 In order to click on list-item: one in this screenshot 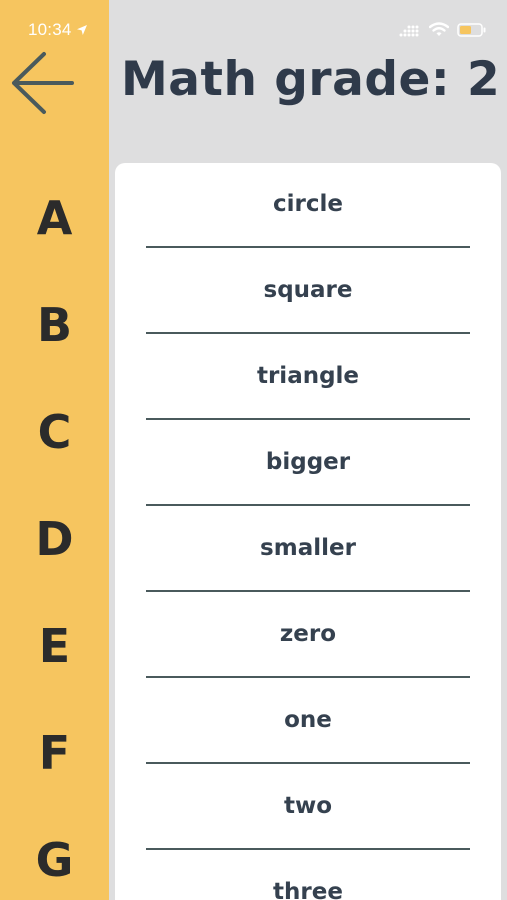, I will do `click(308, 722)`.